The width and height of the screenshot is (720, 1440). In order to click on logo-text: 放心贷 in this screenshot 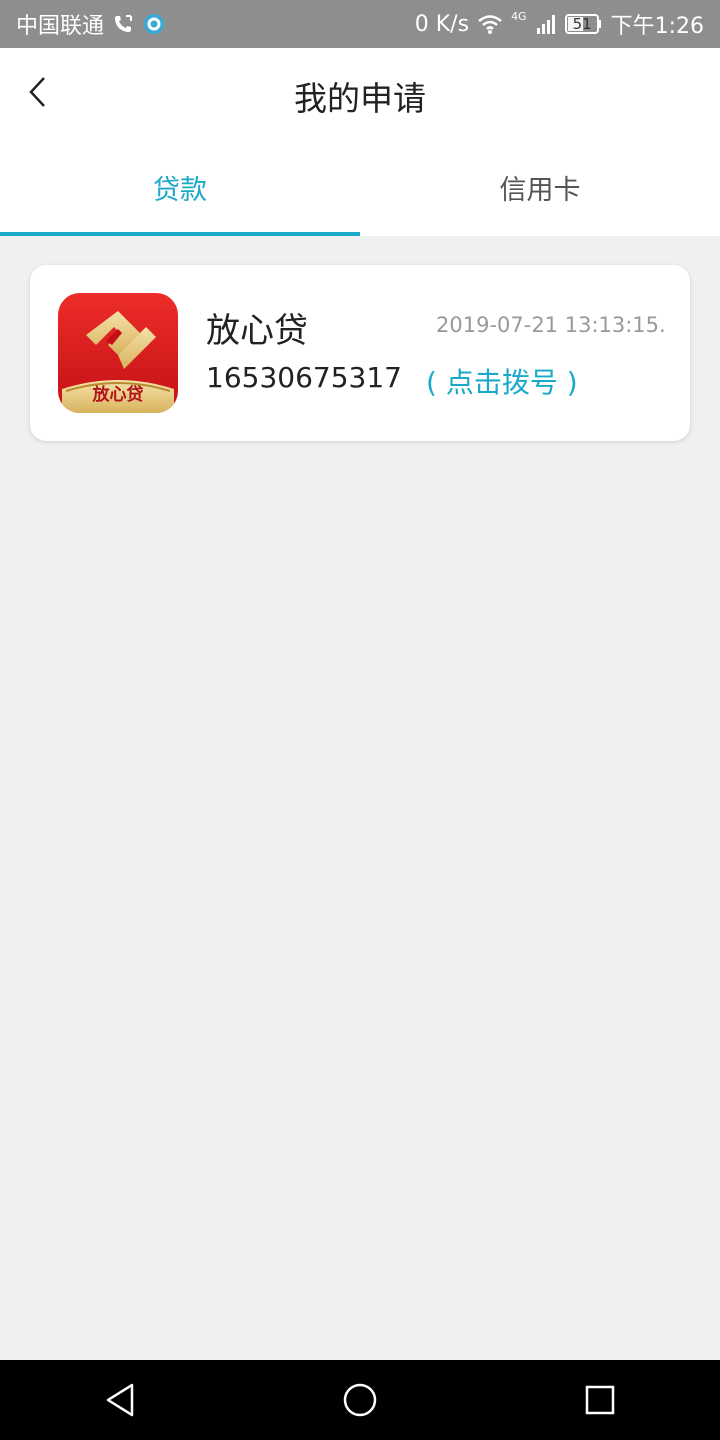, I will do `click(118, 395)`.